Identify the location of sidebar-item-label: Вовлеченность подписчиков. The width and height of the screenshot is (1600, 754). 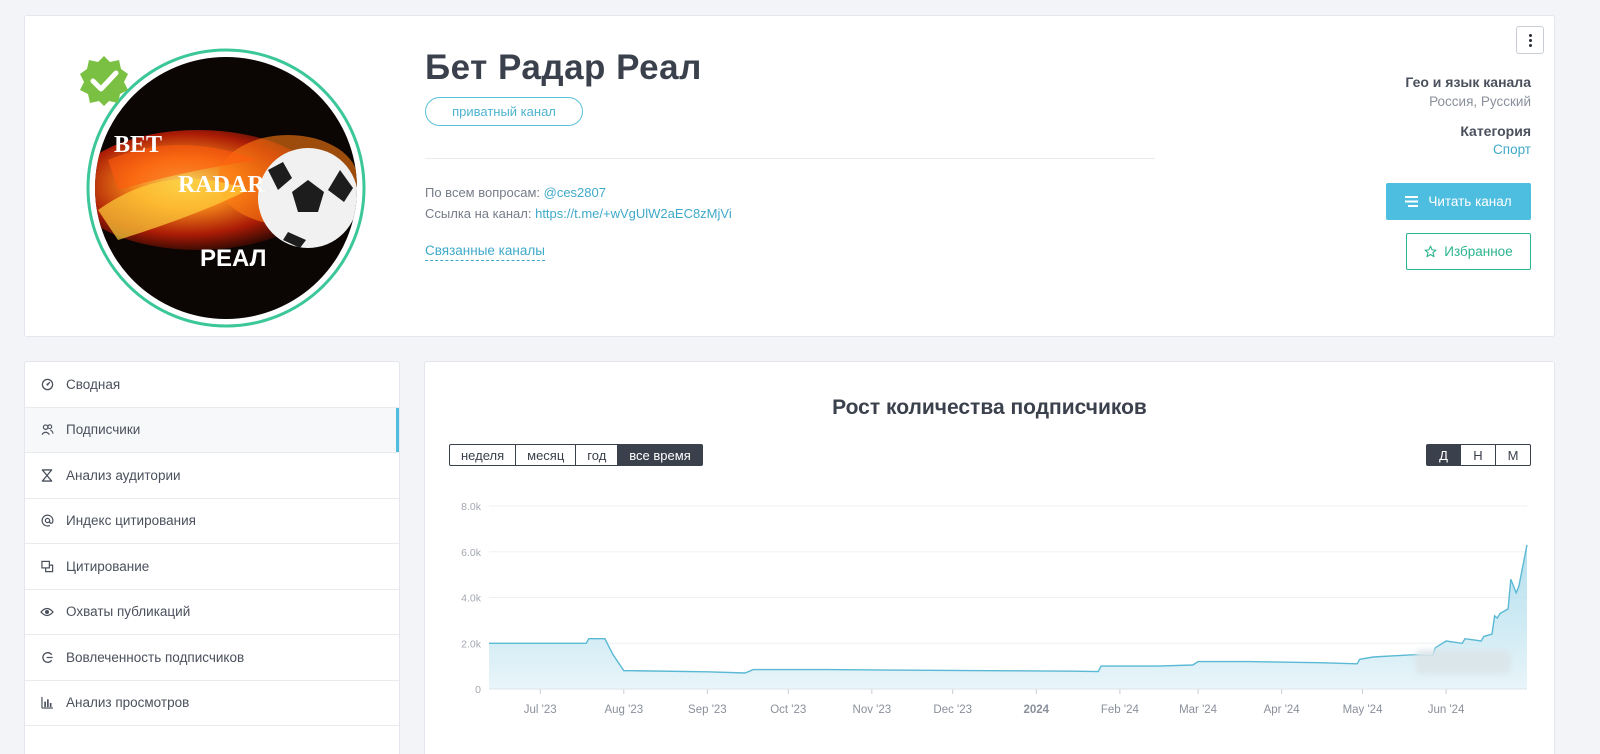
(155, 657).